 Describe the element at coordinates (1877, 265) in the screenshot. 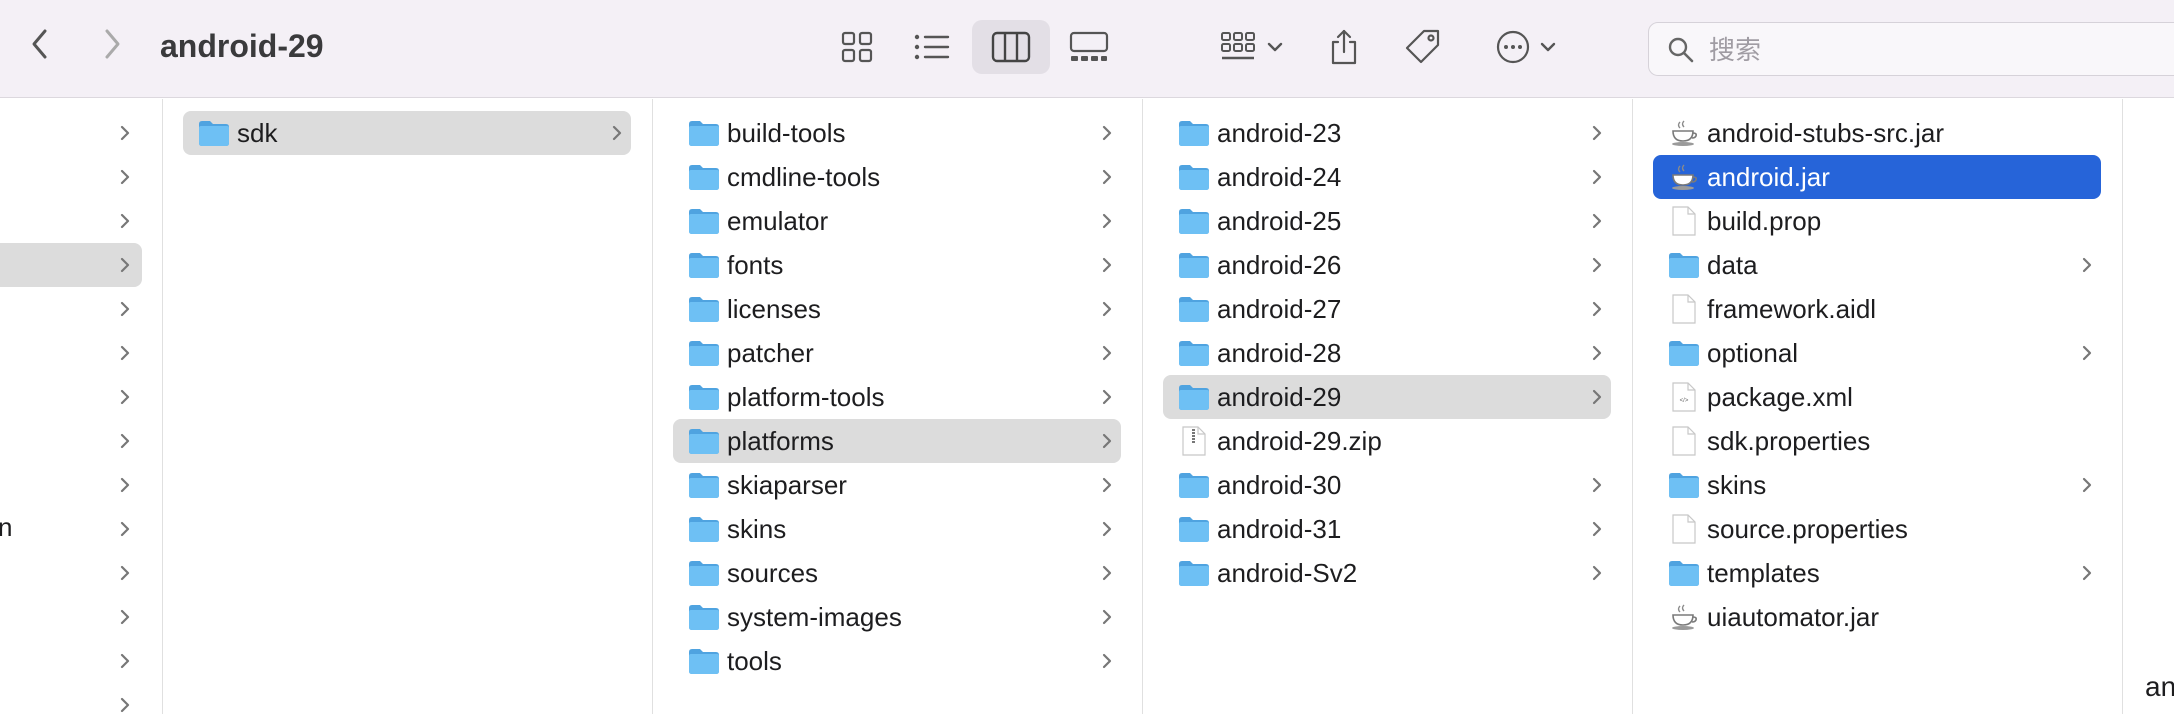

I see `file-item-data: data` at that location.